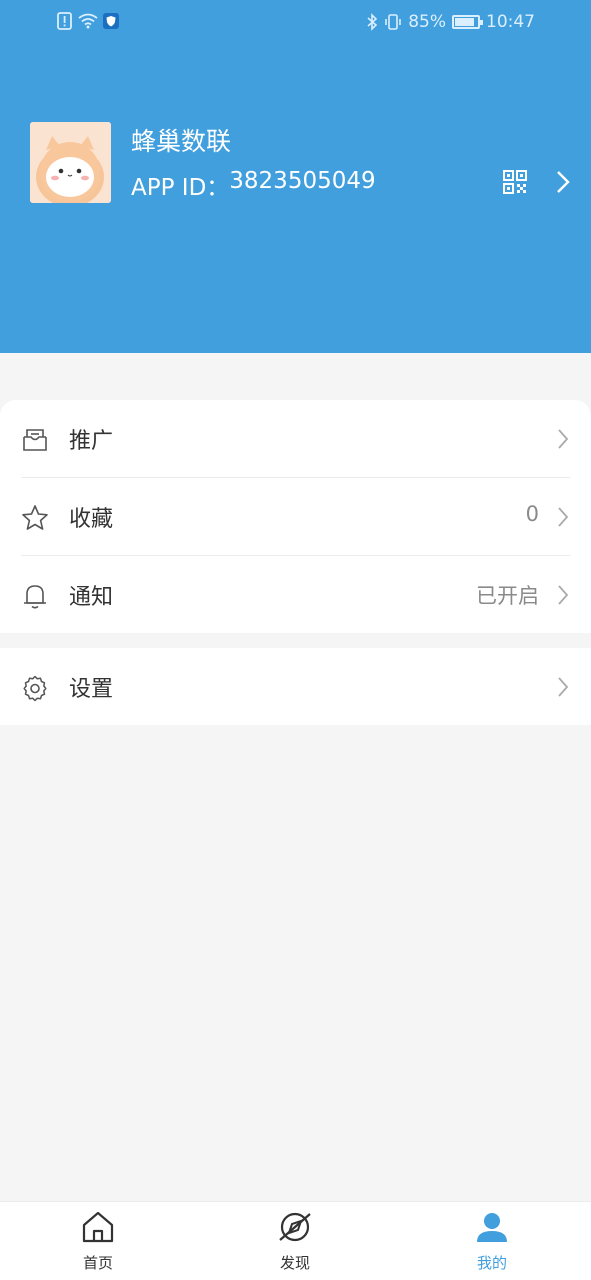  What do you see at coordinates (393, 22) in the screenshot?
I see `vibrate-icon` at bounding box center [393, 22].